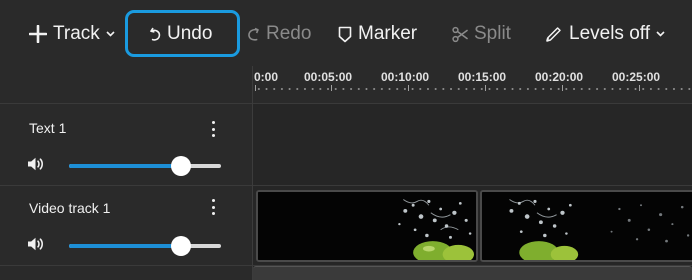  What do you see at coordinates (48, 128) in the screenshot?
I see `track-name: Text 1` at bounding box center [48, 128].